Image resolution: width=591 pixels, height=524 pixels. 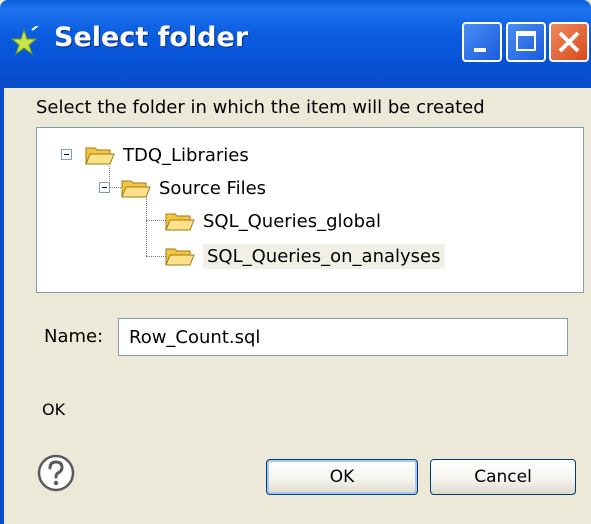 I want to click on window-border-left, so click(x=2, y=306).